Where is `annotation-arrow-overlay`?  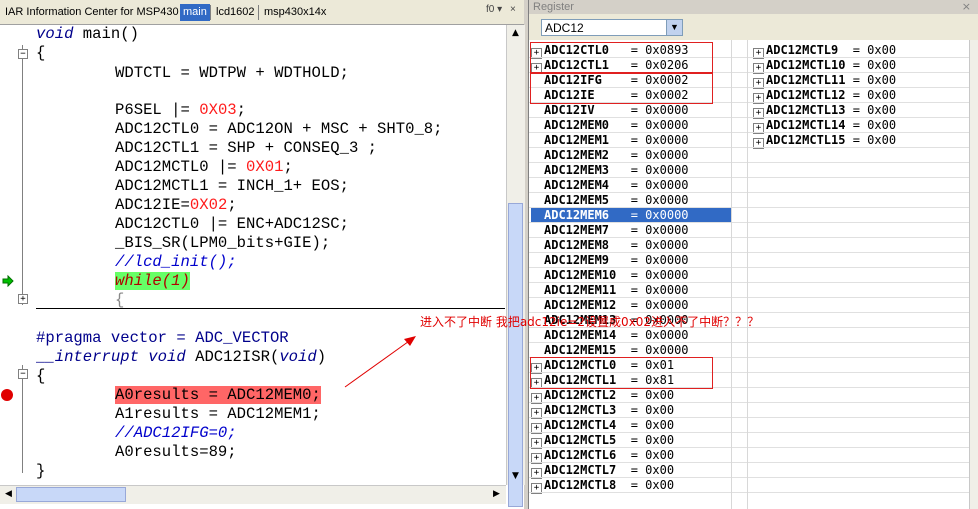 annotation-arrow-overlay is located at coordinates (380, 362).